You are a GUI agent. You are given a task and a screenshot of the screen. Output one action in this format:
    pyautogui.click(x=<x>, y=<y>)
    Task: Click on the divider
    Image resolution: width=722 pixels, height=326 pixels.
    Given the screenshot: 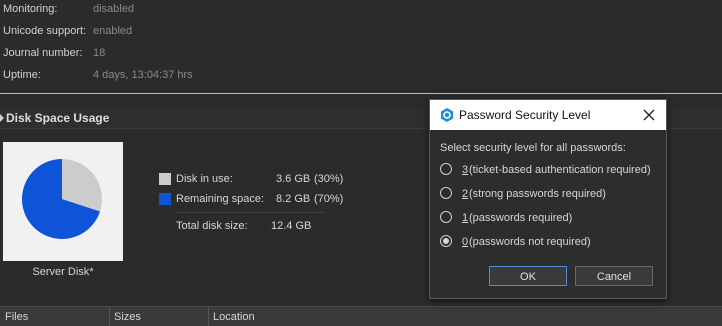 What is the action you would take?
    pyautogui.click(x=361, y=93)
    